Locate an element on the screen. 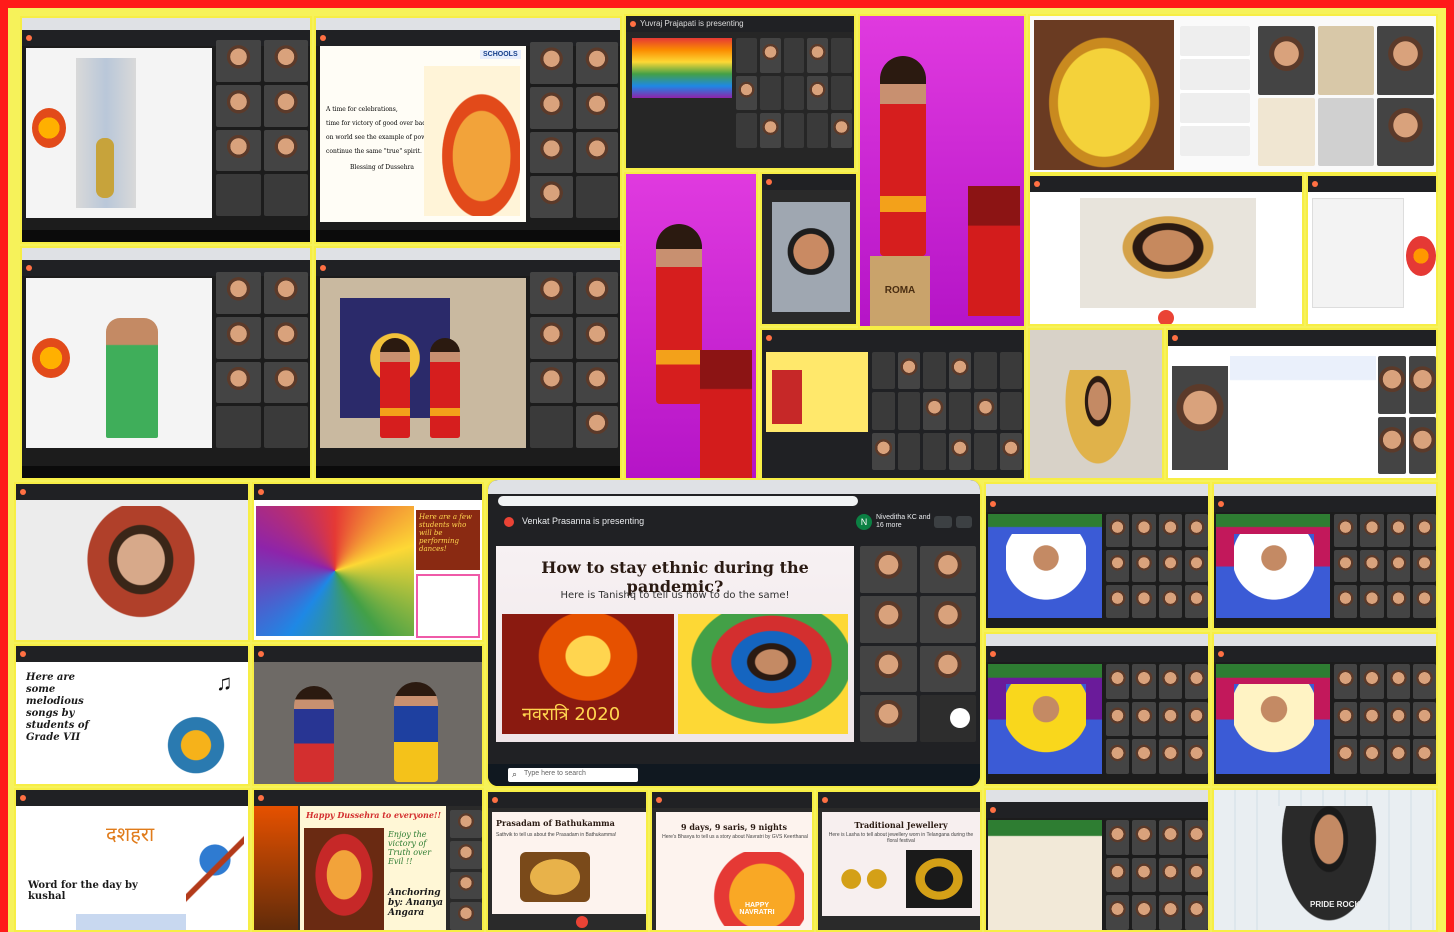  more-button is located at coordinates (964, 522).